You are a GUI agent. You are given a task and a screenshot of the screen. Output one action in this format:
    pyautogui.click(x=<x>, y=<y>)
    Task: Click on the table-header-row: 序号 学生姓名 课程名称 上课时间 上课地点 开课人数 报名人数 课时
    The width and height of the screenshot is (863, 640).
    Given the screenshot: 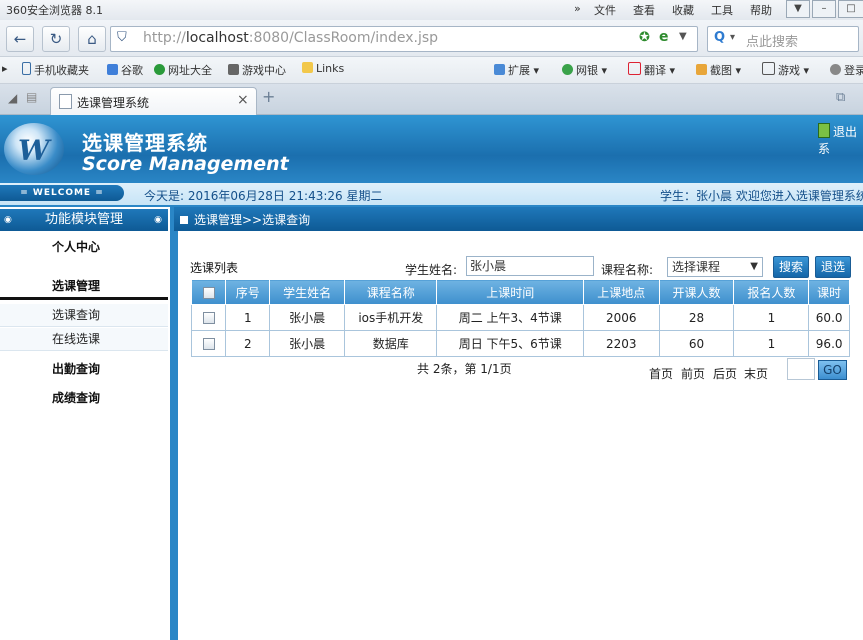 What is the action you would take?
    pyautogui.click(x=520, y=292)
    